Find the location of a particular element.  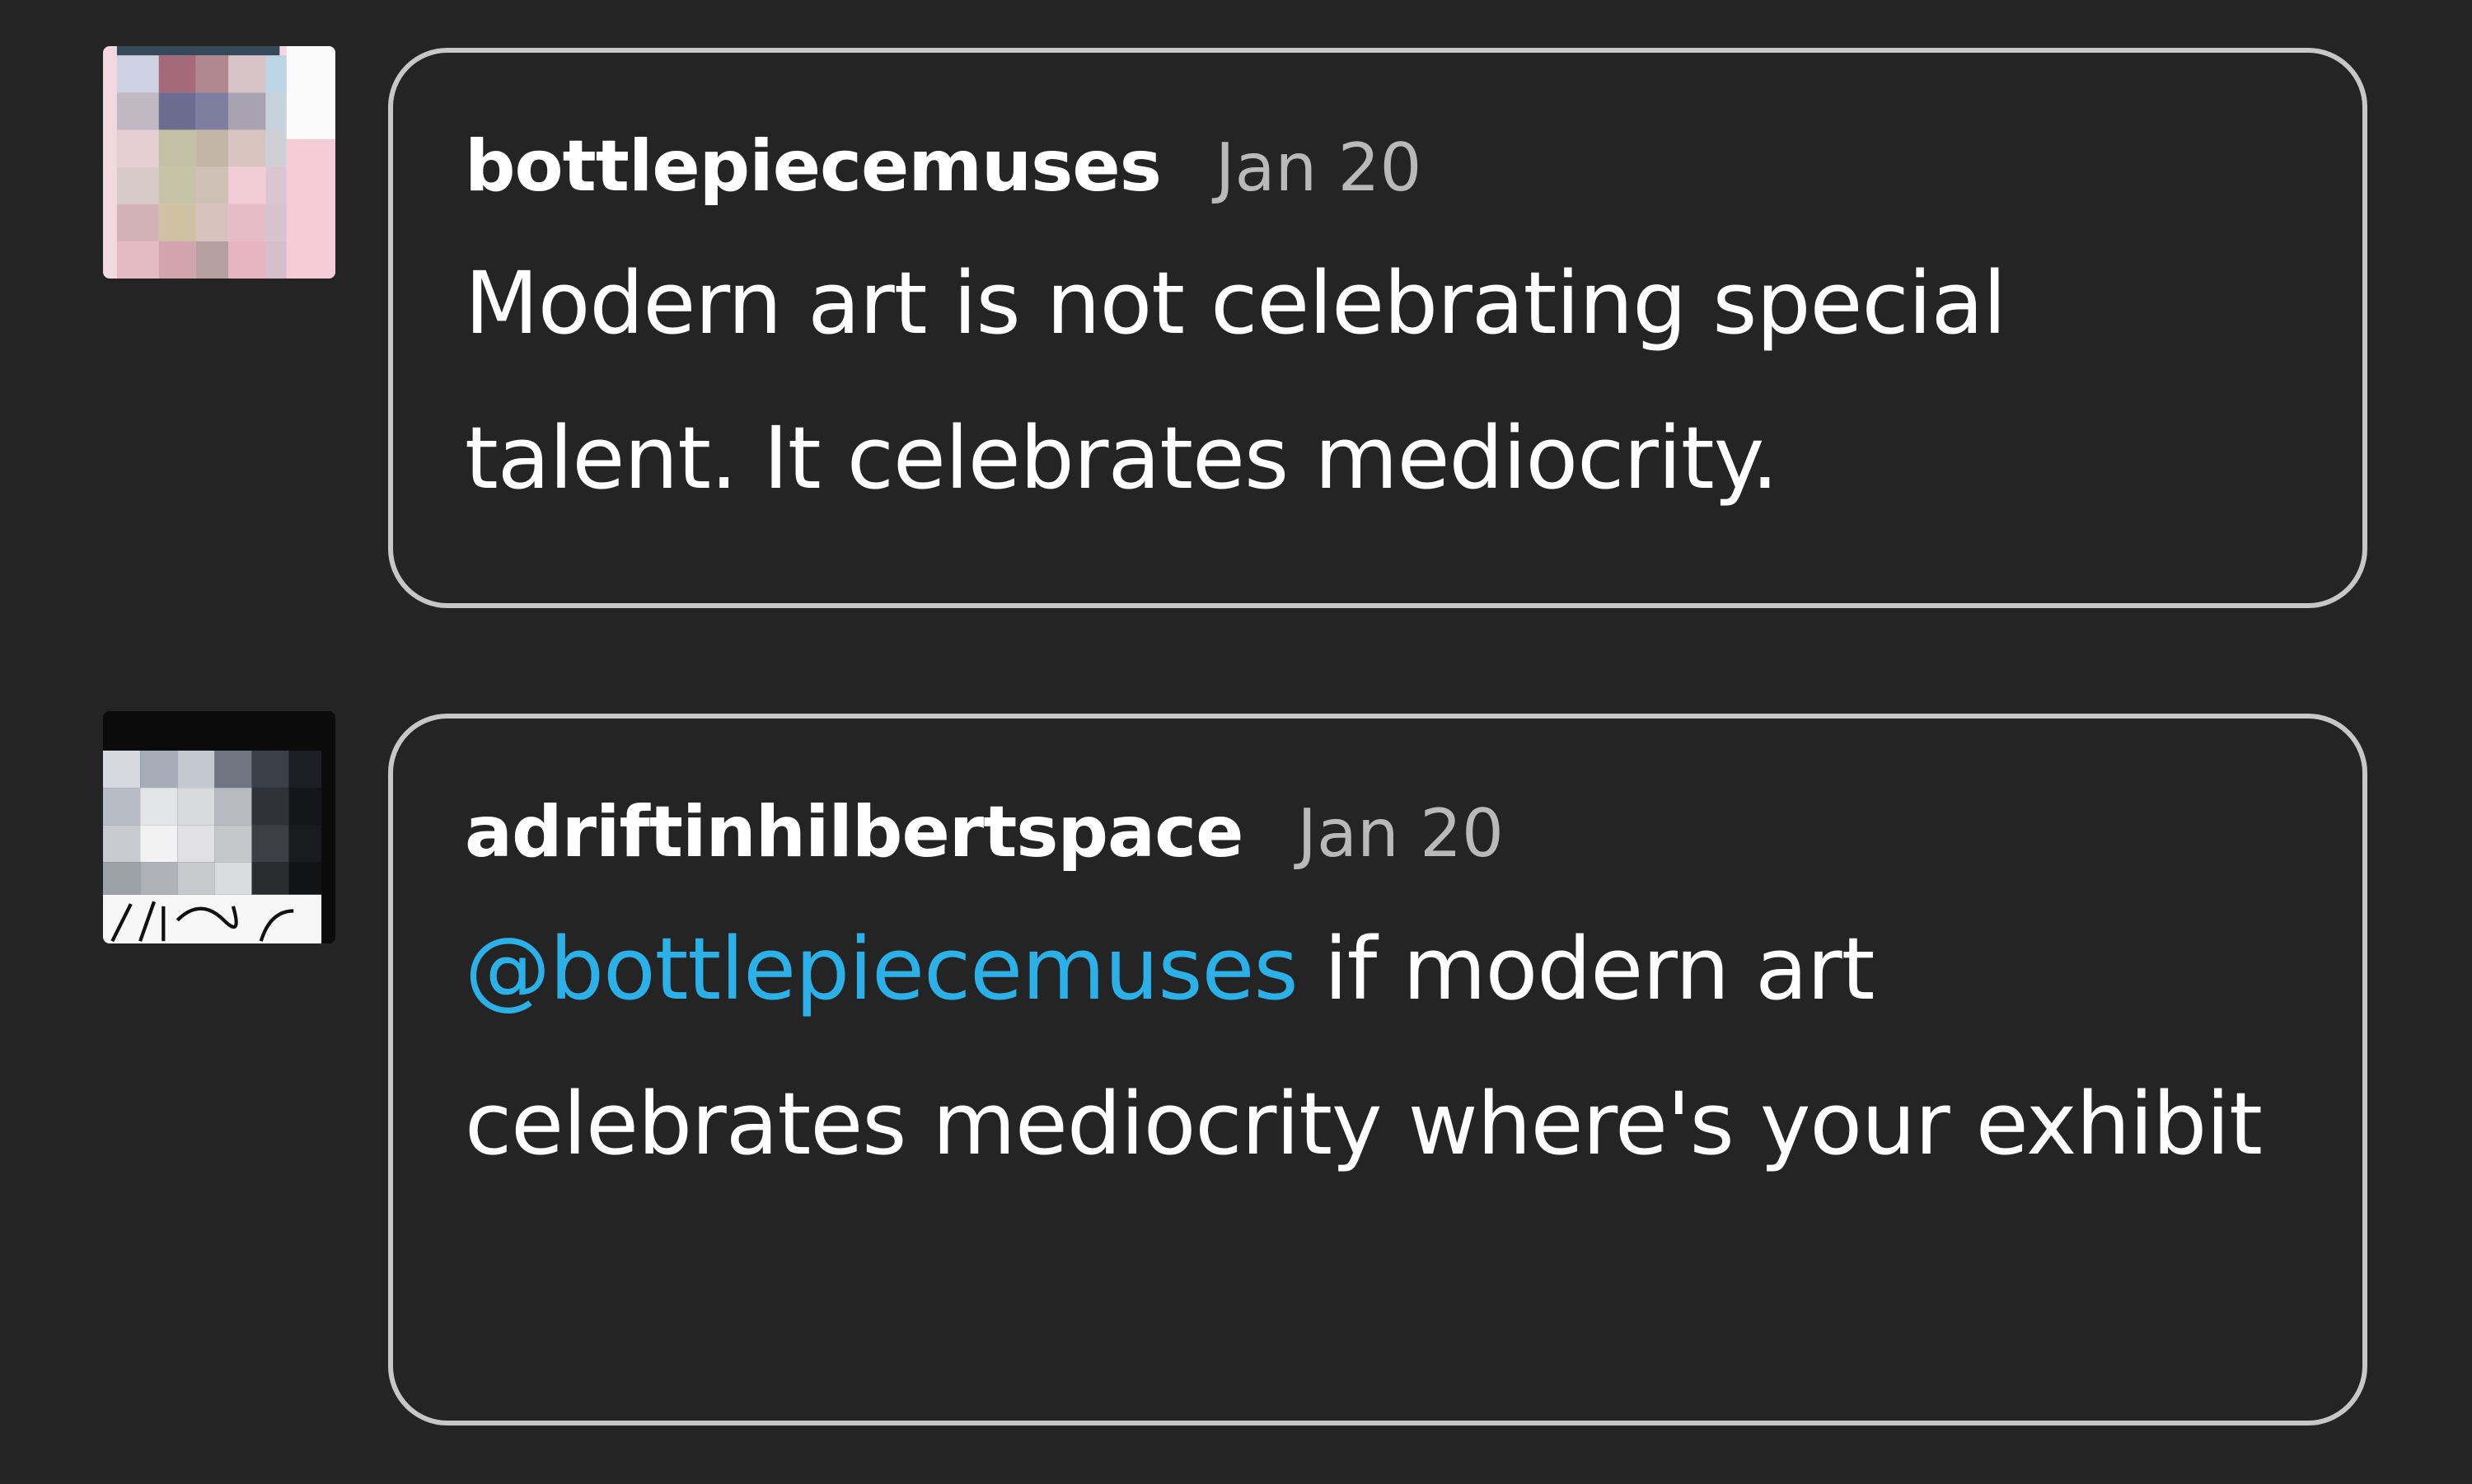

comment-header: bottlepiecemuses Jan 20 is located at coordinates (1380, 167).